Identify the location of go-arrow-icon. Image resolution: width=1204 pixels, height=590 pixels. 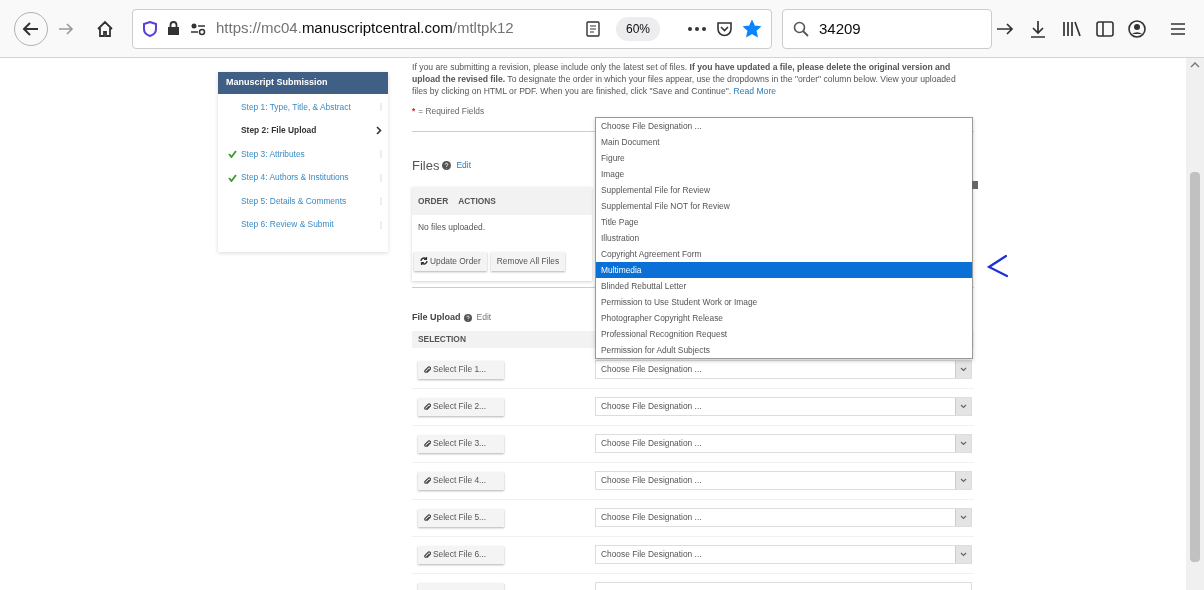
(1005, 28).